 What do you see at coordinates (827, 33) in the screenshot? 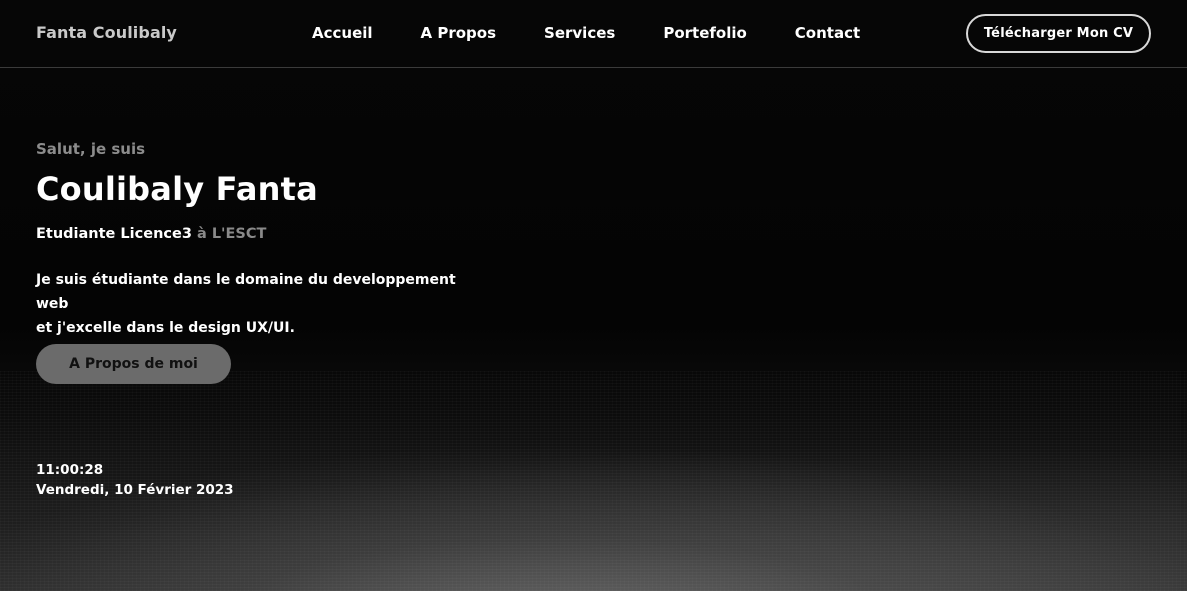
I see `nav-link-contact: Contact` at bounding box center [827, 33].